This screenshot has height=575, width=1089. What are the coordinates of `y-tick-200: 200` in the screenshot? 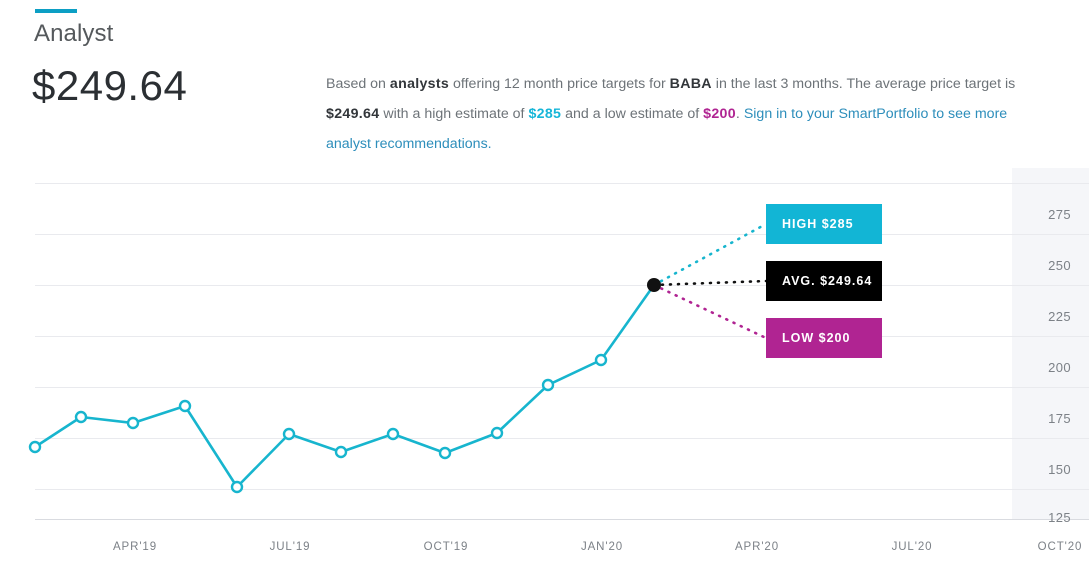 It's located at (1059, 367).